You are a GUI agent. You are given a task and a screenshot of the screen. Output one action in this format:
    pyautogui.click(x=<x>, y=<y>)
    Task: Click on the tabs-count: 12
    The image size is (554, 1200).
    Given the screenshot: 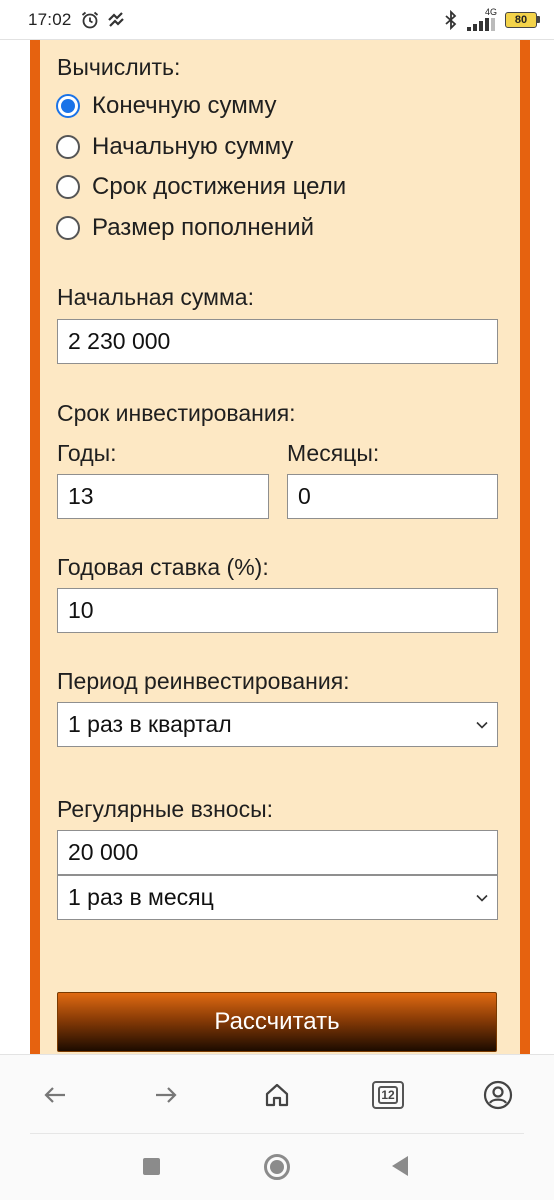 What is the action you would take?
    pyautogui.click(x=388, y=1095)
    